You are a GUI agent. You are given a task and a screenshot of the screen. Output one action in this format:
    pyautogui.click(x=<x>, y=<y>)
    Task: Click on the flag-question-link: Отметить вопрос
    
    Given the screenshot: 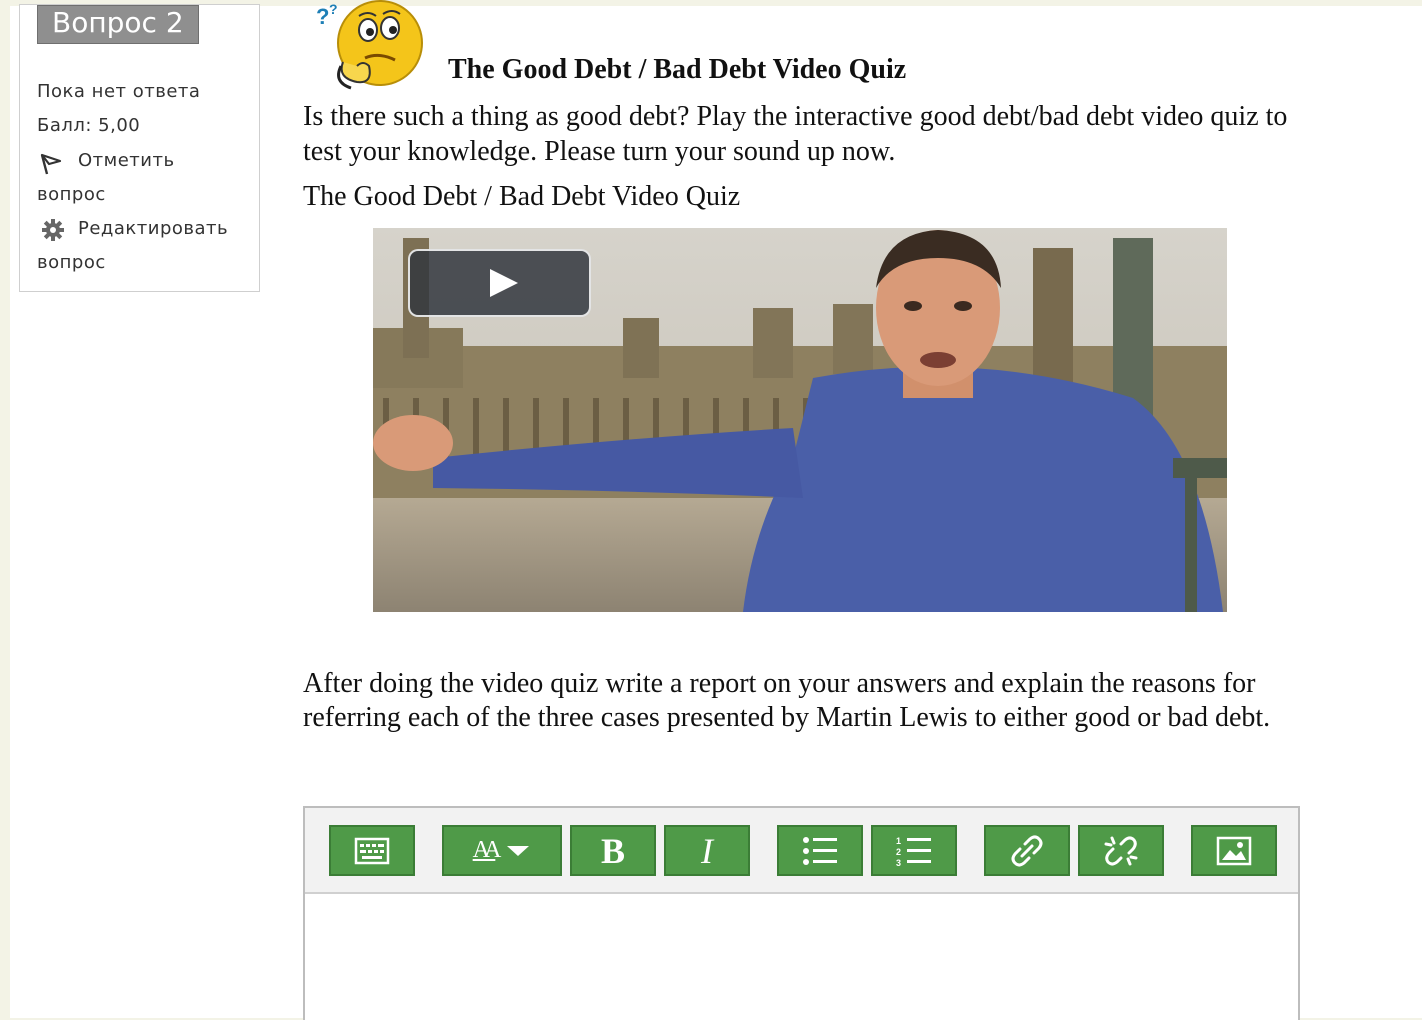 What is the action you would take?
    pyautogui.click(x=135, y=179)
    